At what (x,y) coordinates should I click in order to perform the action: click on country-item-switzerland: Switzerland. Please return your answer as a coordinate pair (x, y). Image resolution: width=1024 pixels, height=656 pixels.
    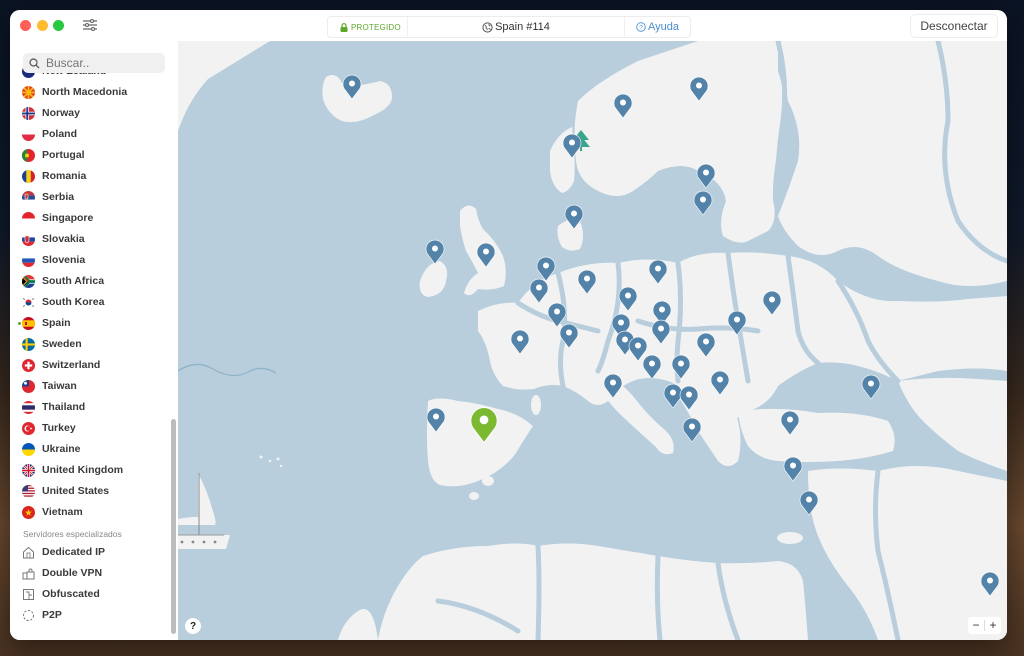
    Looking at the image, I should click on (94, 365).